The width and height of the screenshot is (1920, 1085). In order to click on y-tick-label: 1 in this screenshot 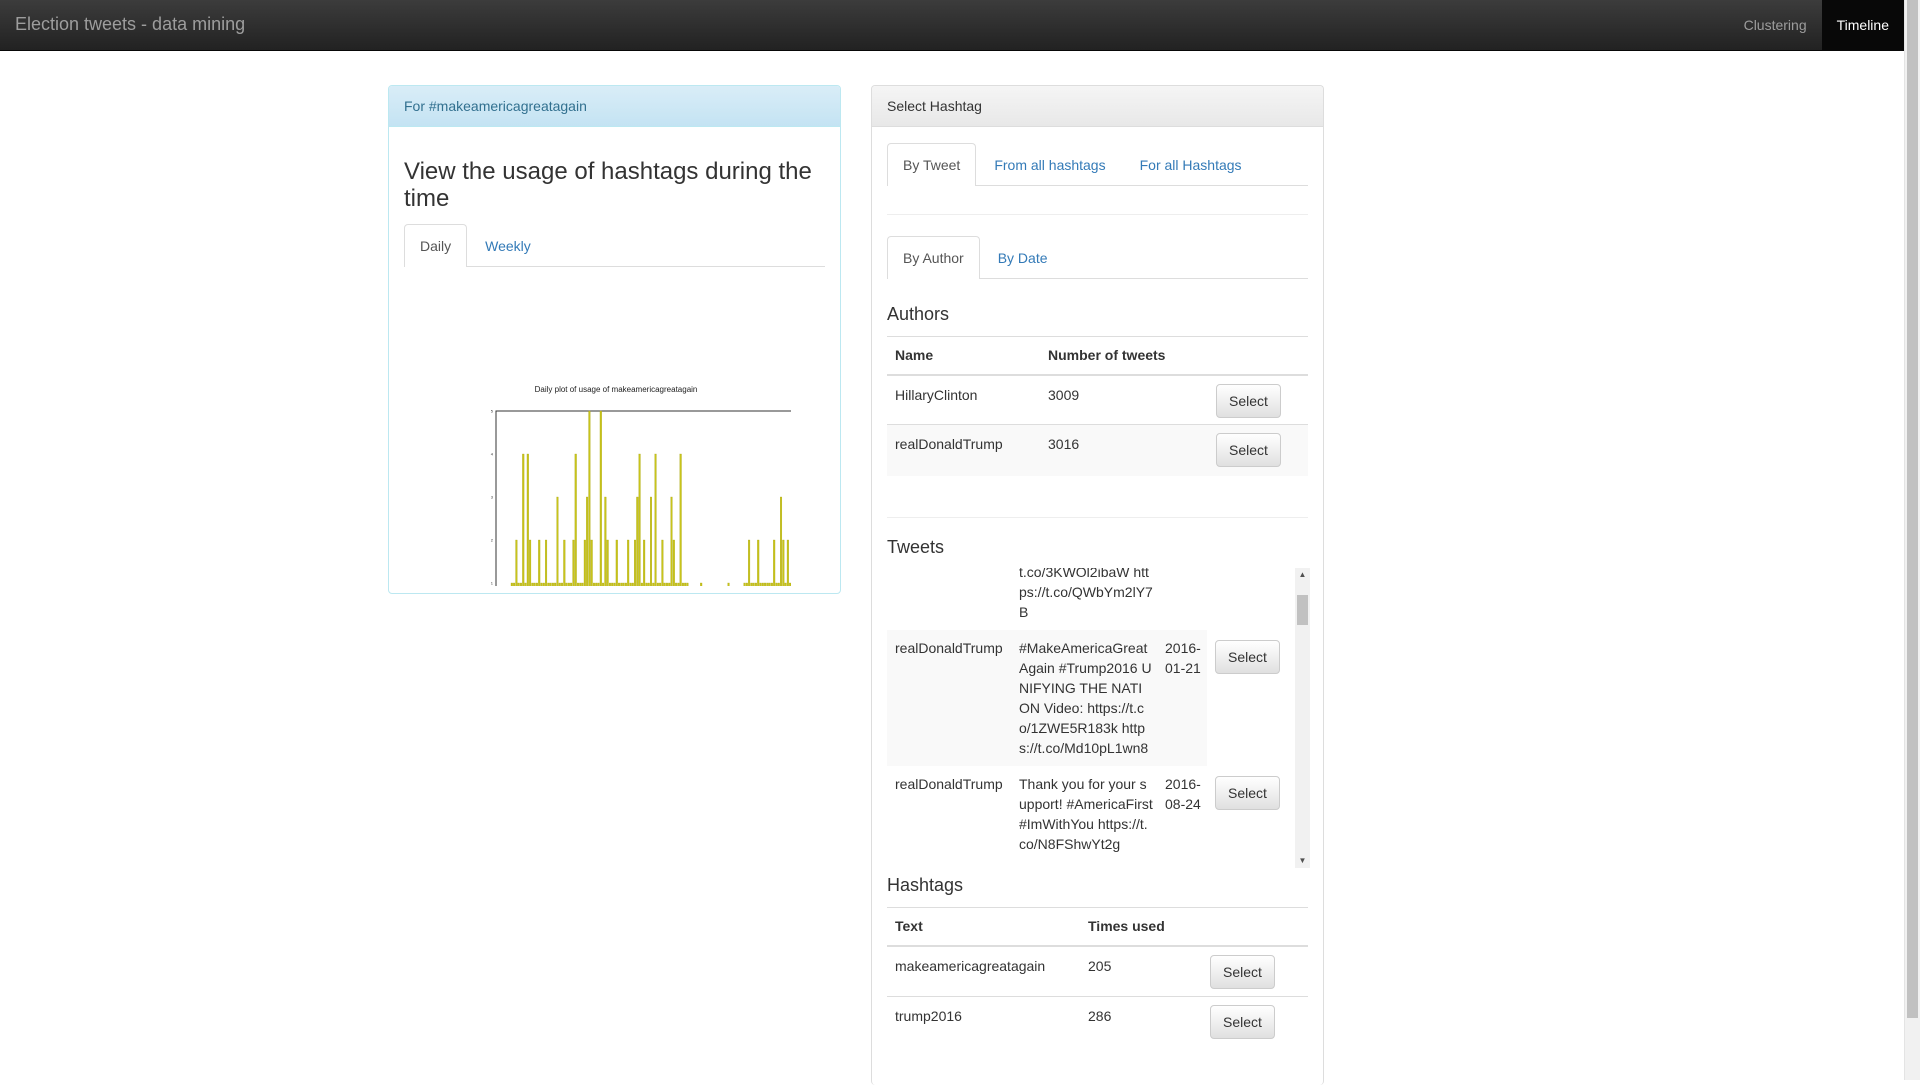, I will do `click(492, 583)`.